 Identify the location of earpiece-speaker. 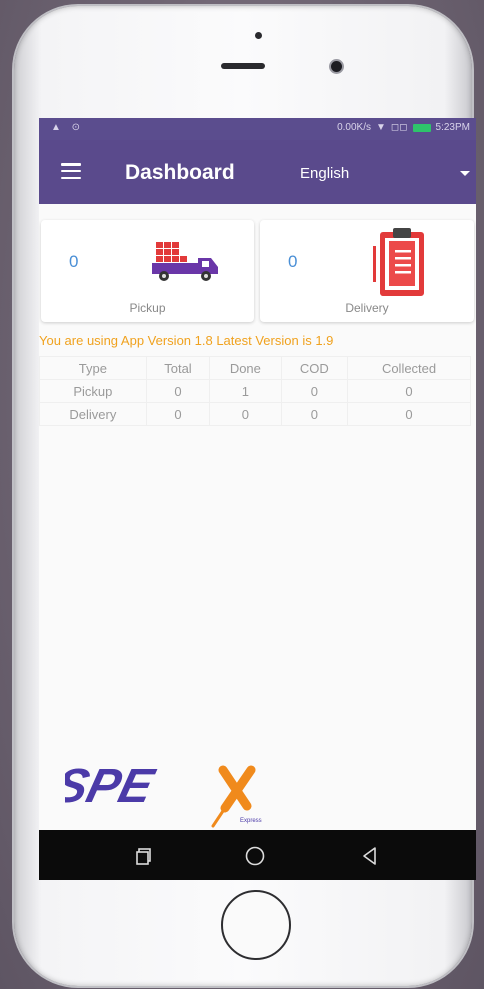
(243, 66).